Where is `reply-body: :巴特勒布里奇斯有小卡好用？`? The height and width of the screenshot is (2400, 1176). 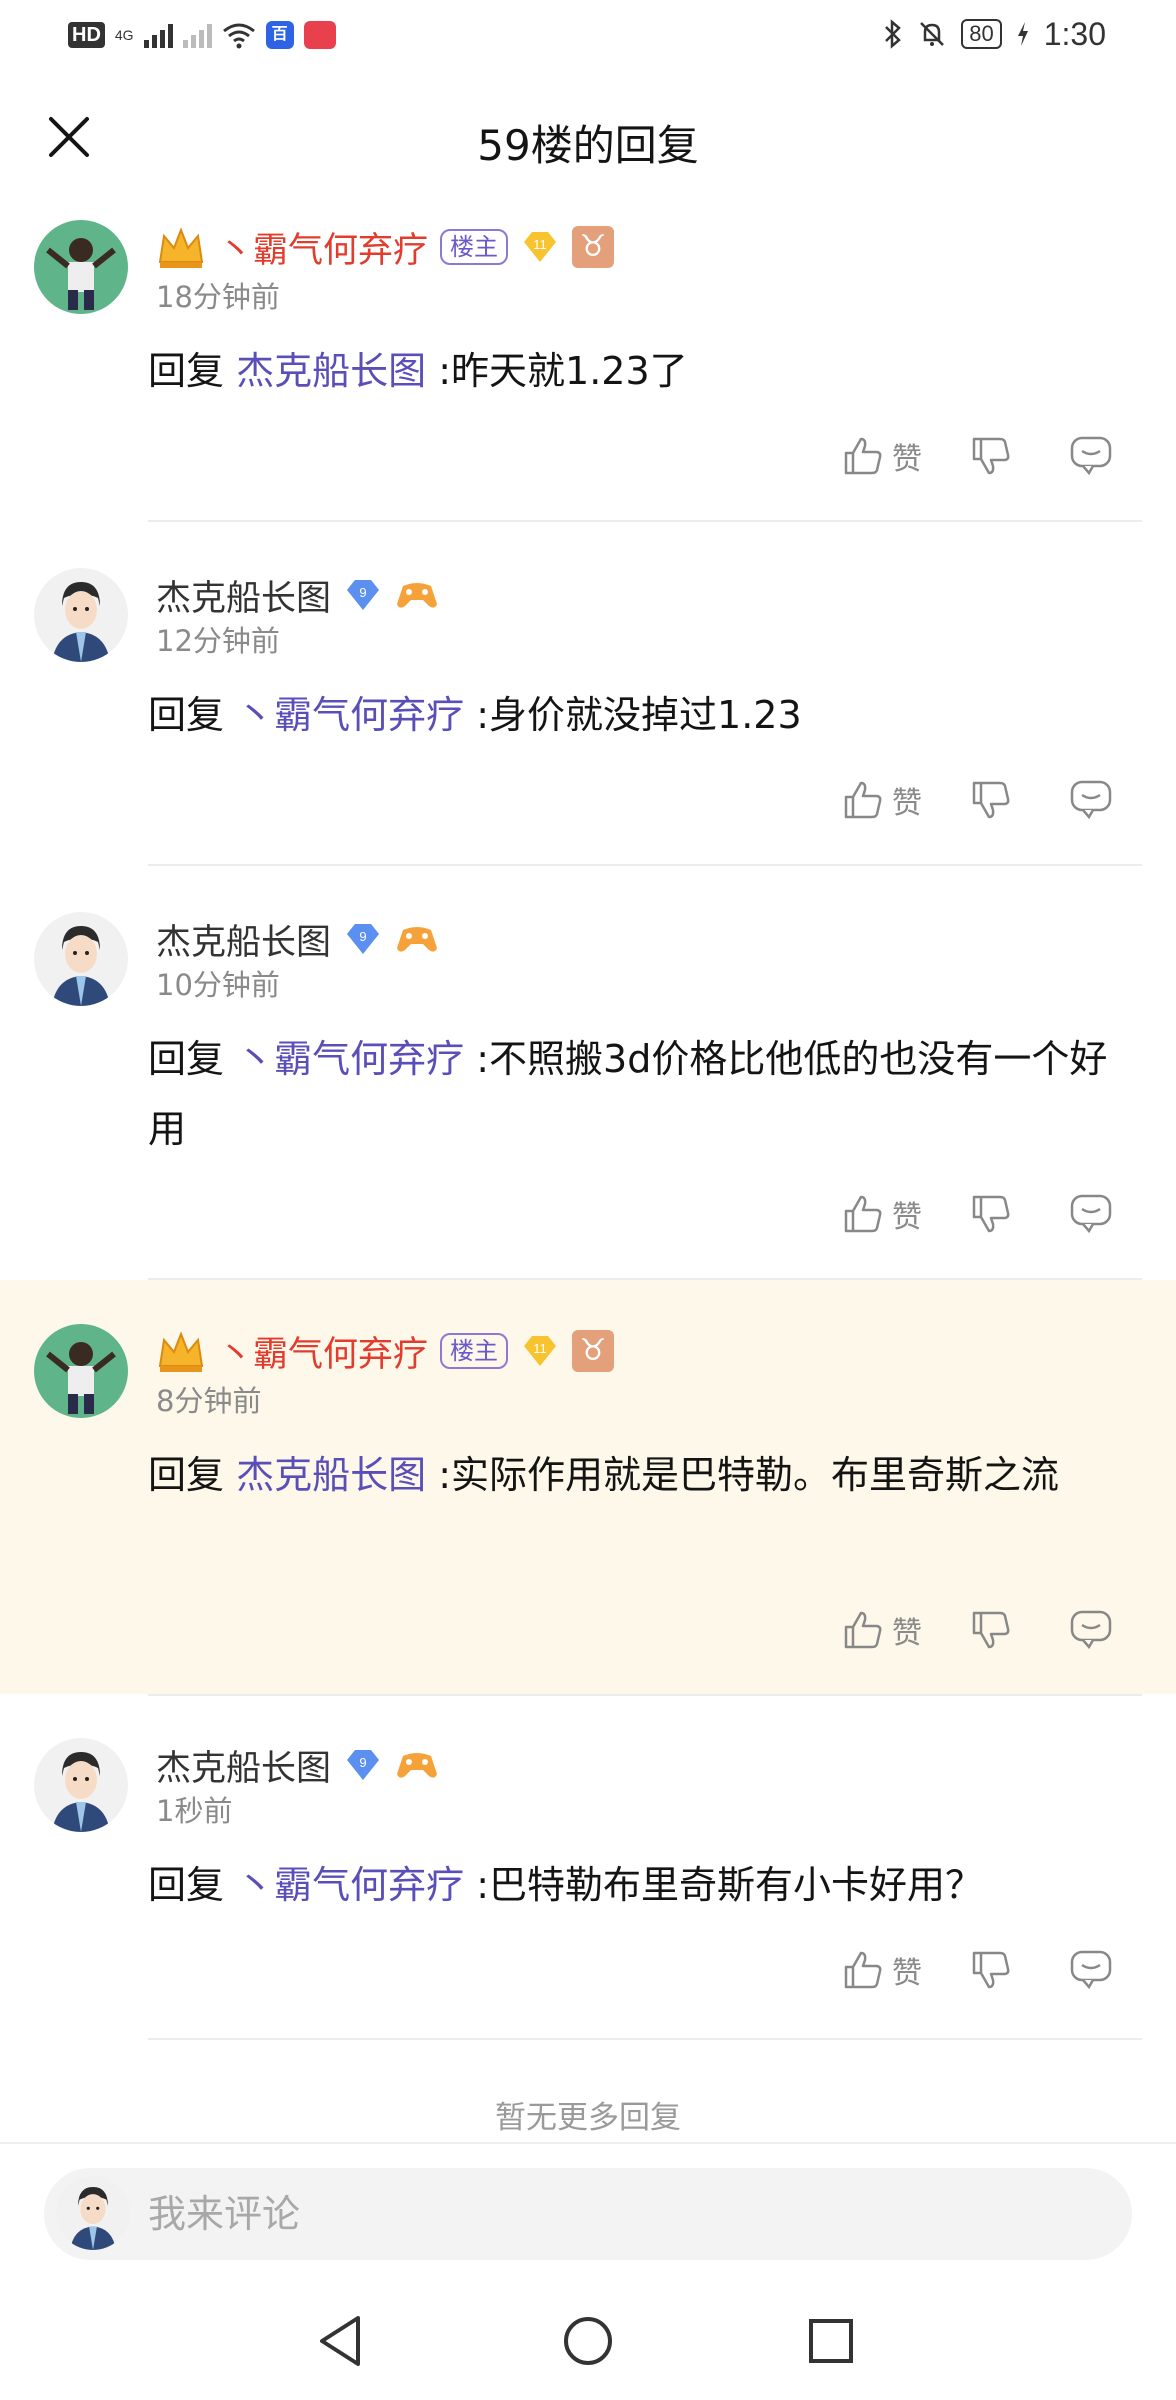
reply-body: :巴特勒布里奇斯有小卡好用？ is located at coordinates (730, 1885).